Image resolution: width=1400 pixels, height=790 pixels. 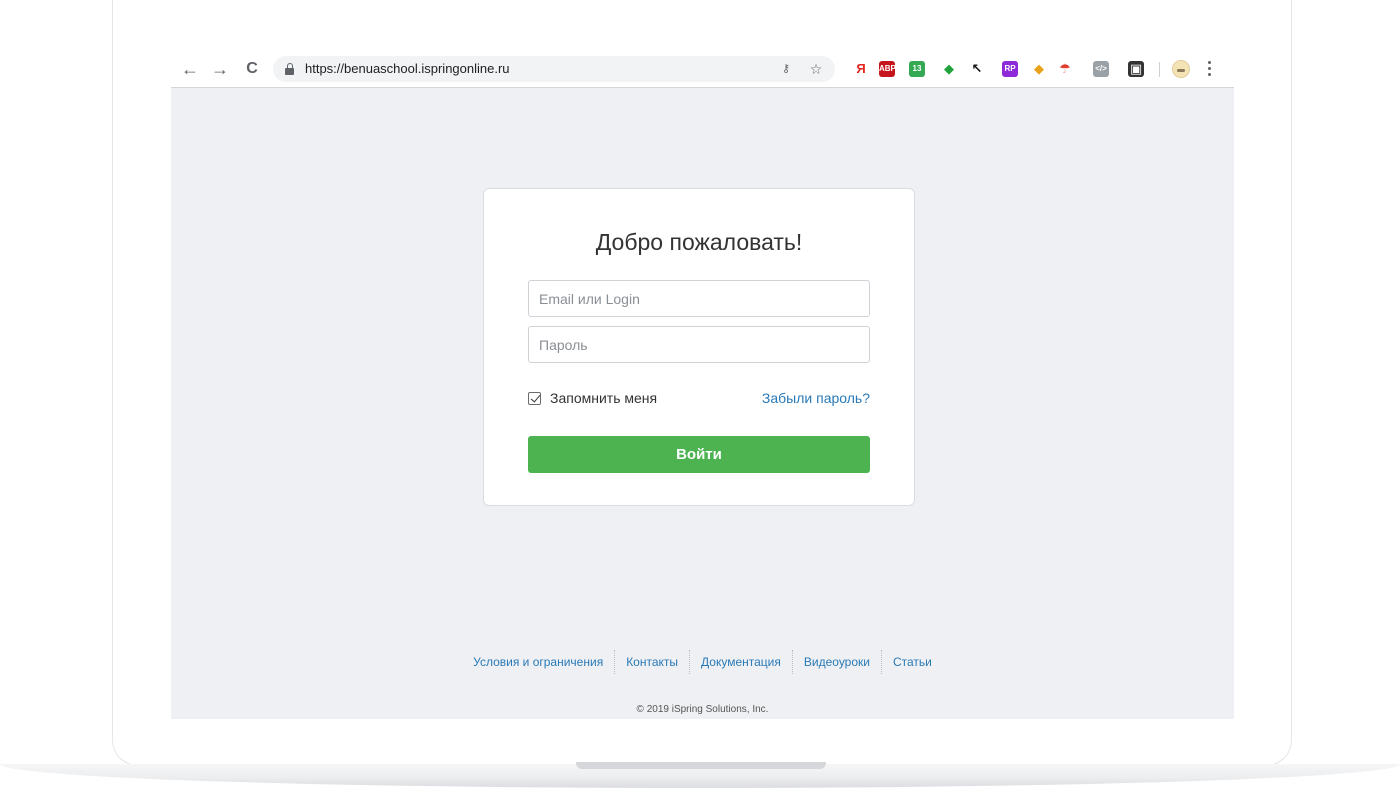 I want to click on toolbar-divider, so click(x=1159, y=69).